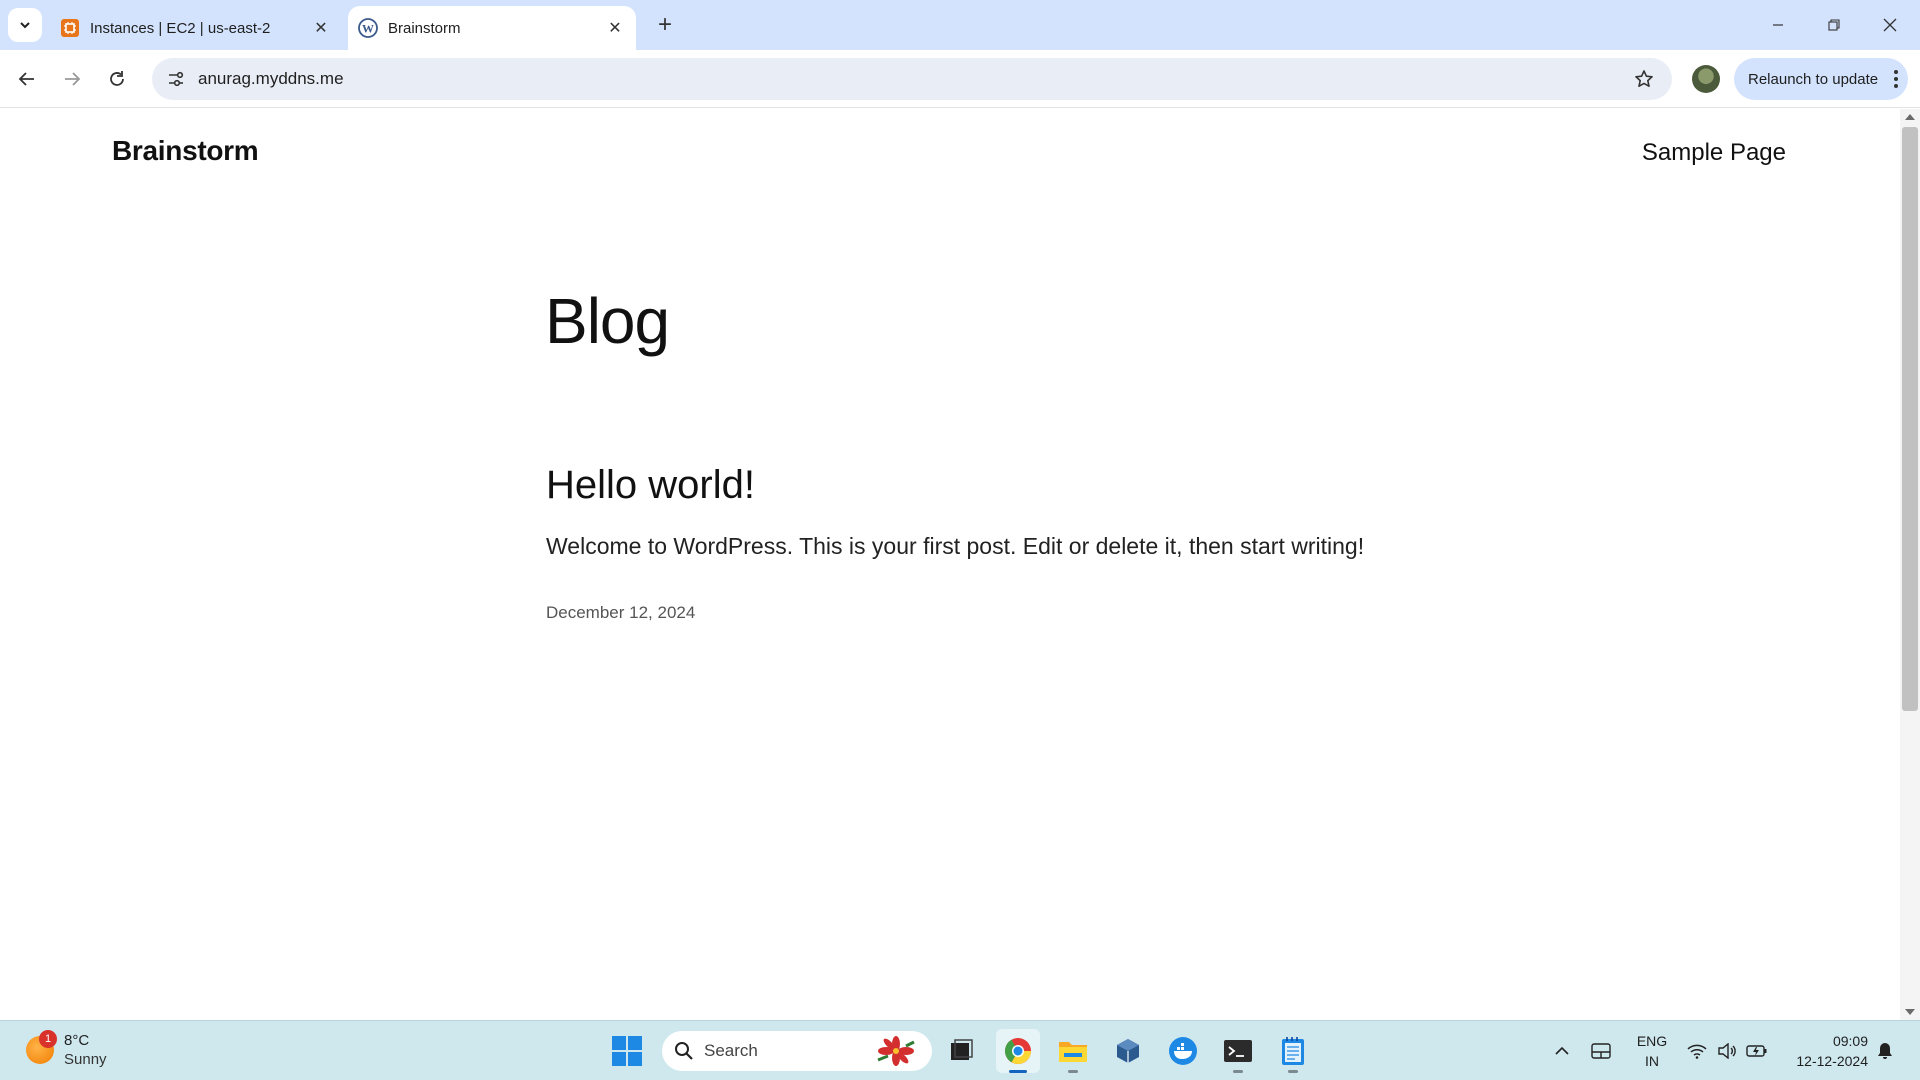 The height and width of the screenshot is (1080, 1920). I want to click on site-info-icon, so click(176, 79).